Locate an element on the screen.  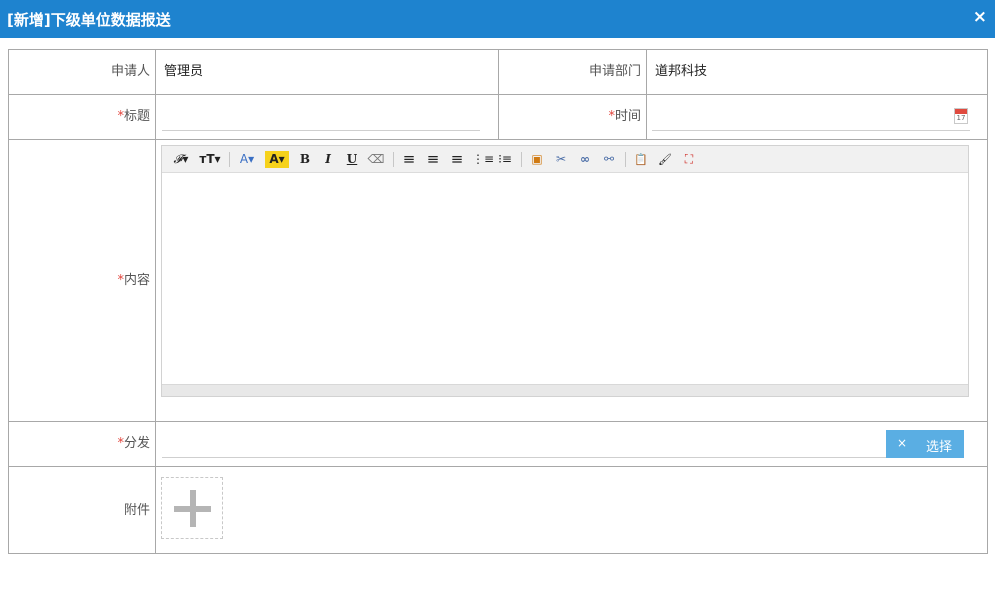
content-label-cell: *内容 is located at coordinates (82, 280).